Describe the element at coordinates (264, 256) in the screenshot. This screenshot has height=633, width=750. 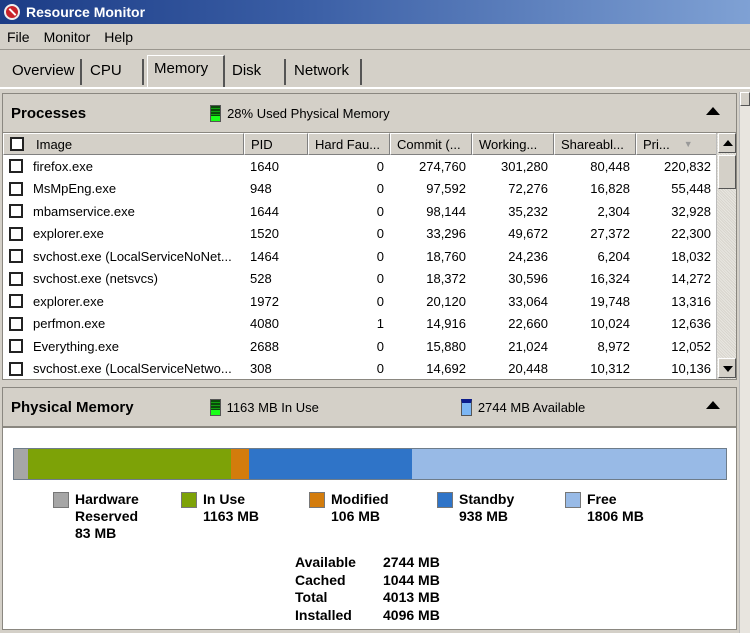
I see `cell-pid: 1464` at that location.